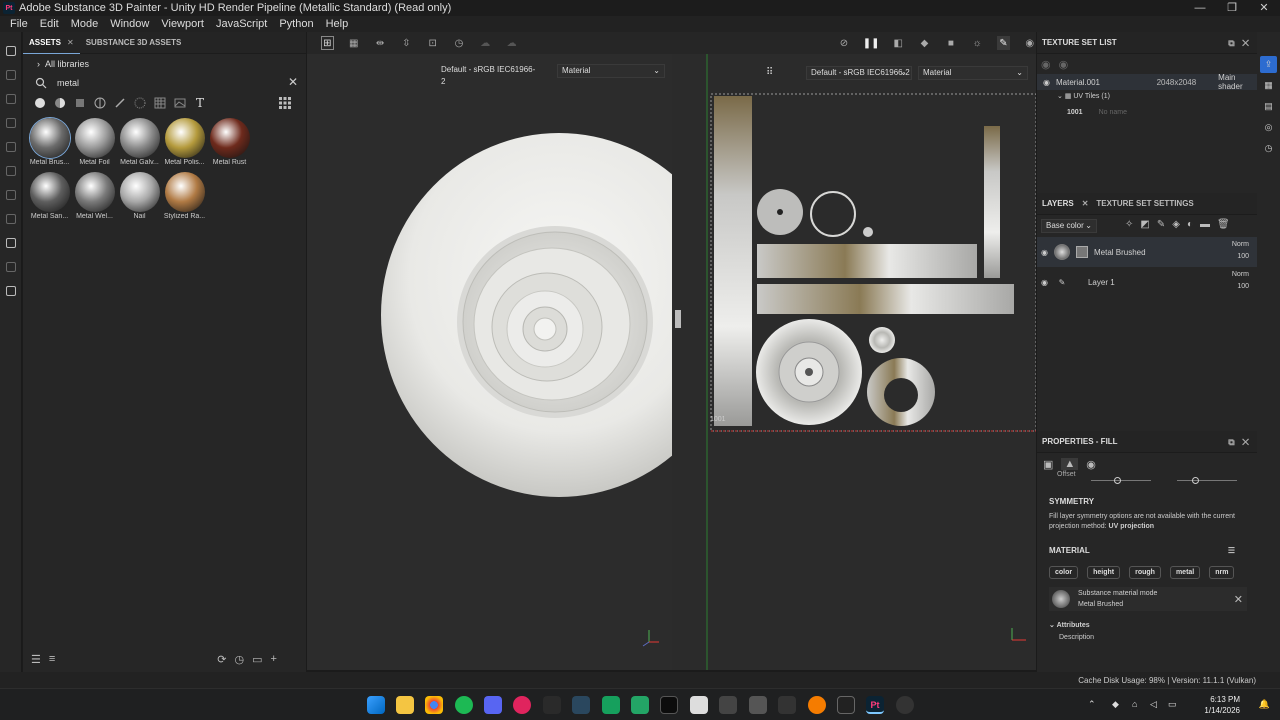 This screenshot has width=1280, height=720. What do you see at coordinates (85, 24) in the screenshot?
I see `menu-mode: Mode` at bounding box center [85, 24].